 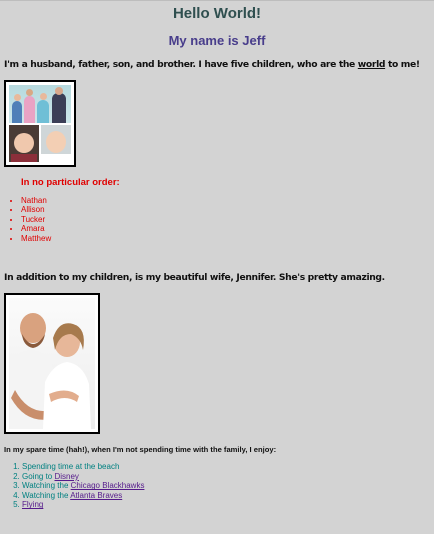 I want to click on children-photo-frame, so click(x=40, y=123).